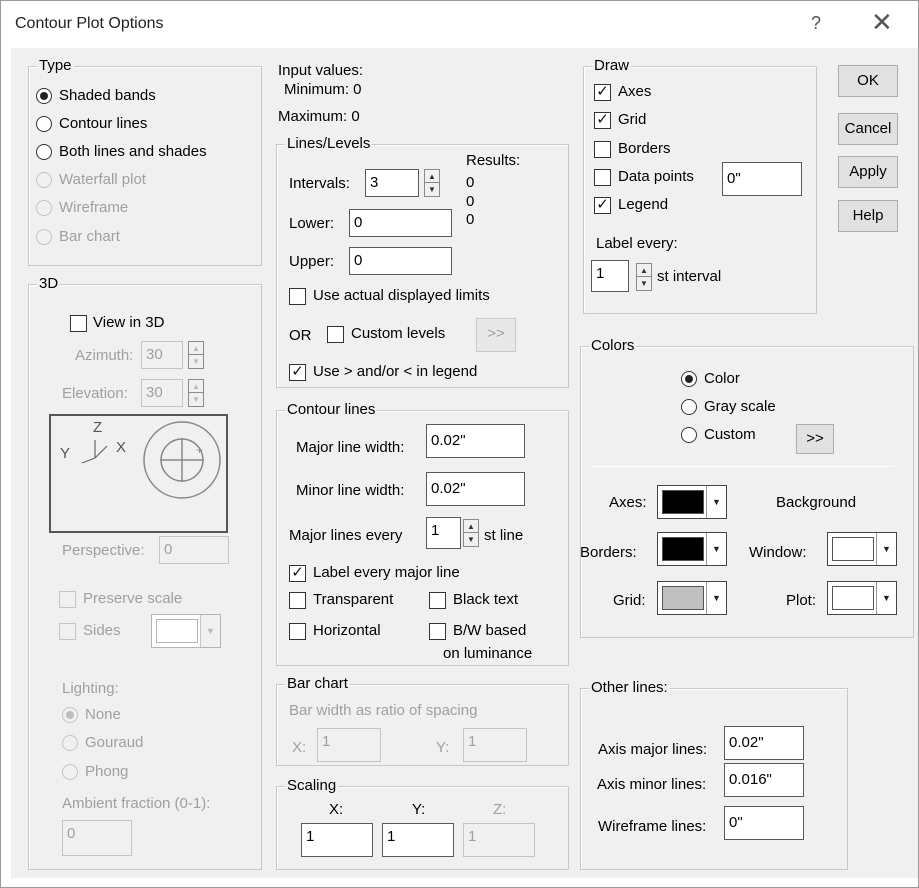 The height and width of the screenshot is (888, 919). I want to click on data-points-label: Data points, so click(656, 177).